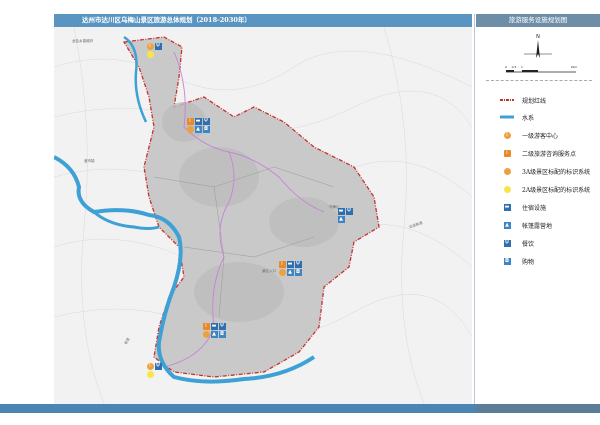 This screenshot has height=425, width=600. Describe the element at coordinates (474, 209) in the screenshot. I see `panel-divider` at that location.